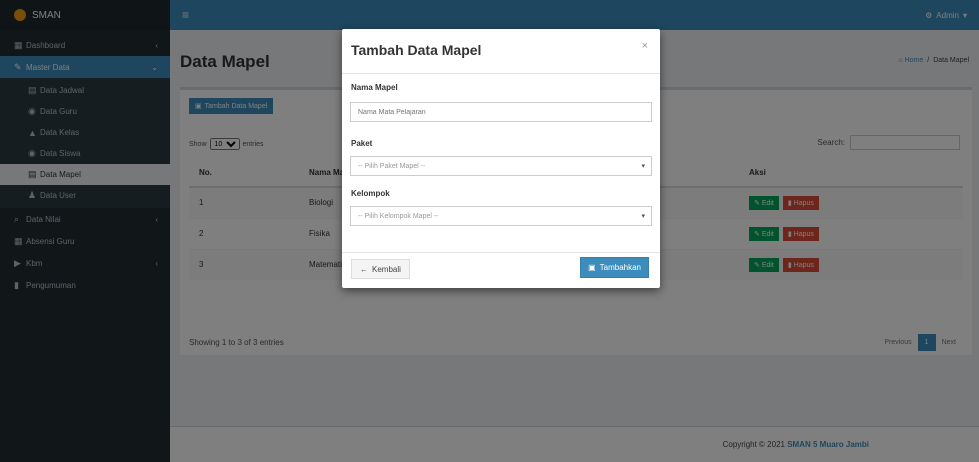  I want to click on nama-mapel-input, so click(501, 112).